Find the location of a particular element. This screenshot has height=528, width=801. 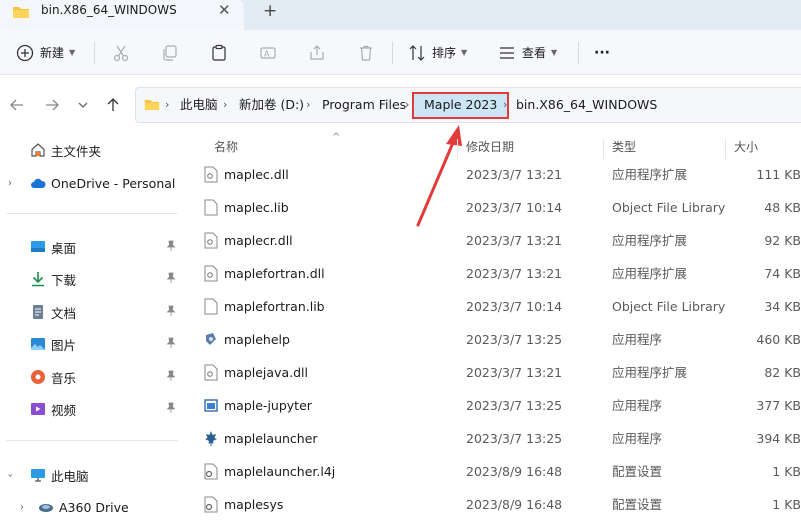

more-button: ··· is located at coordinates (602, 52).